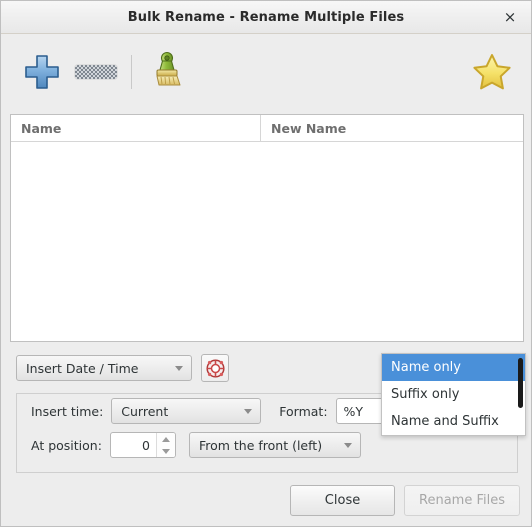  I want to click on plus-icon, so click(42, 71).